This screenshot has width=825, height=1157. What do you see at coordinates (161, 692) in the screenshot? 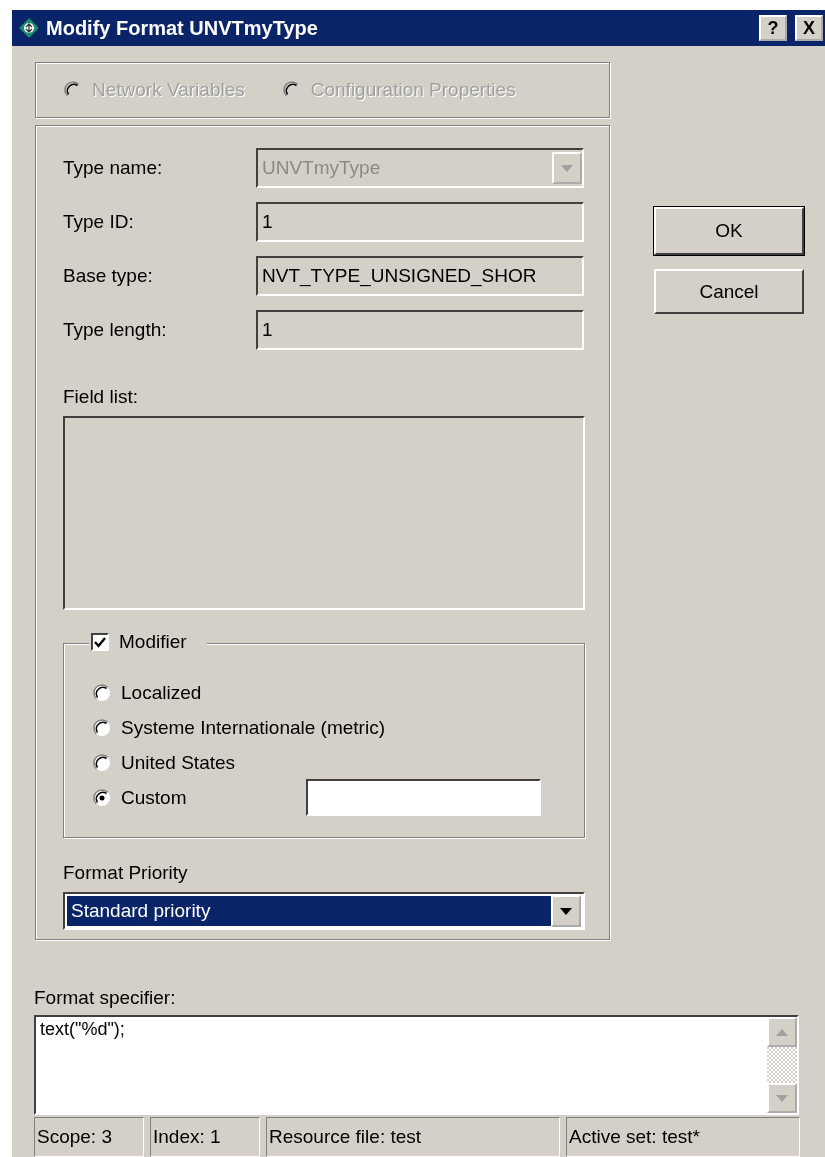
I see `radio-label: Localized` at bounding box center [161, 692].